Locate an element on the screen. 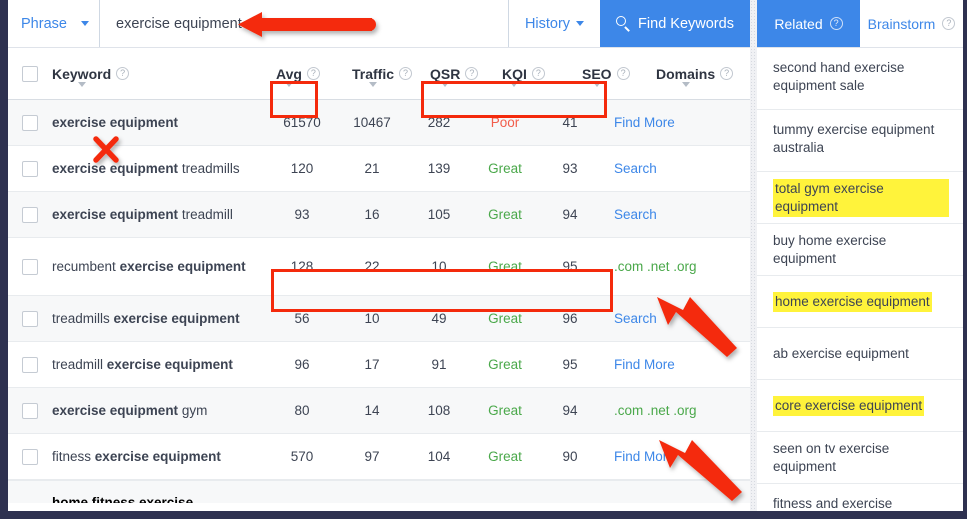 The width and height of the screenshot is (967, 519). related-keyword-text: fitness and exercise equipment is located at coordinates (833, 503).